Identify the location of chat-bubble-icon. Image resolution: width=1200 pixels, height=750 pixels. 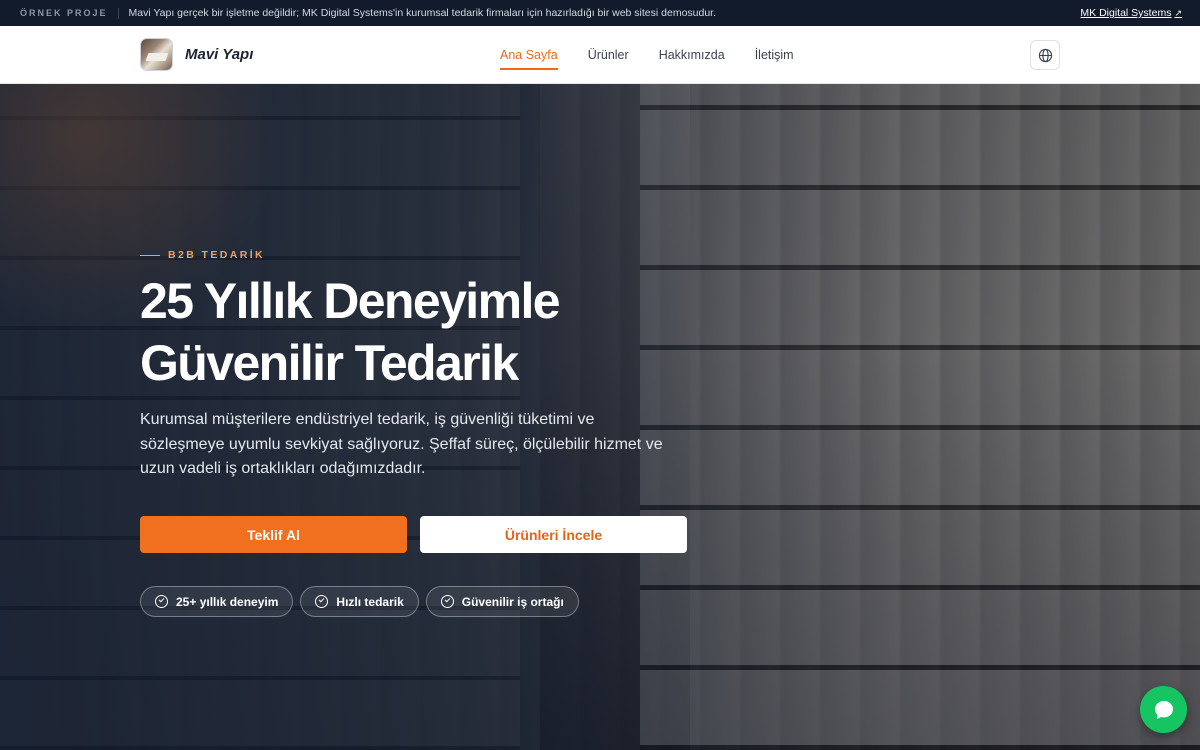
(1163, 709).